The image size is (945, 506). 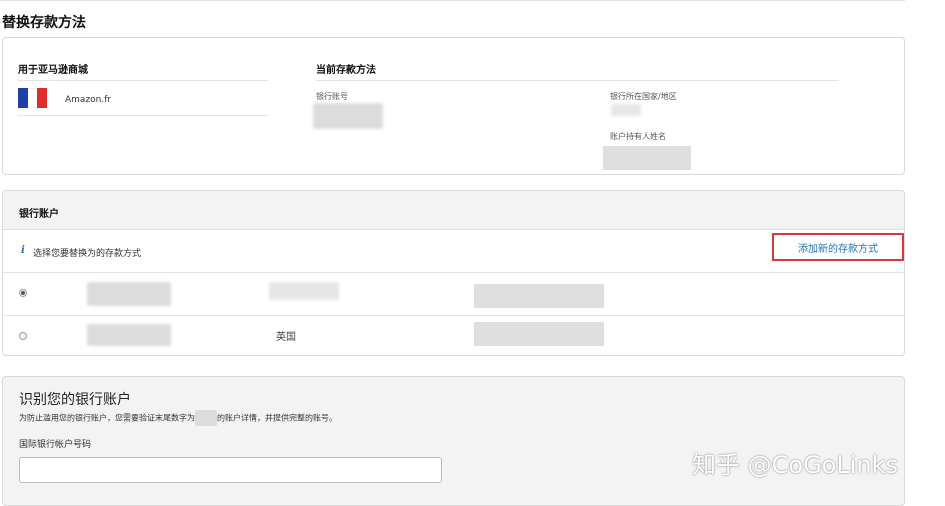 What do you see at coordinates (626, 110) in the screenshot?
I see `bank-country-redacted` at bounding box center [626, 110].